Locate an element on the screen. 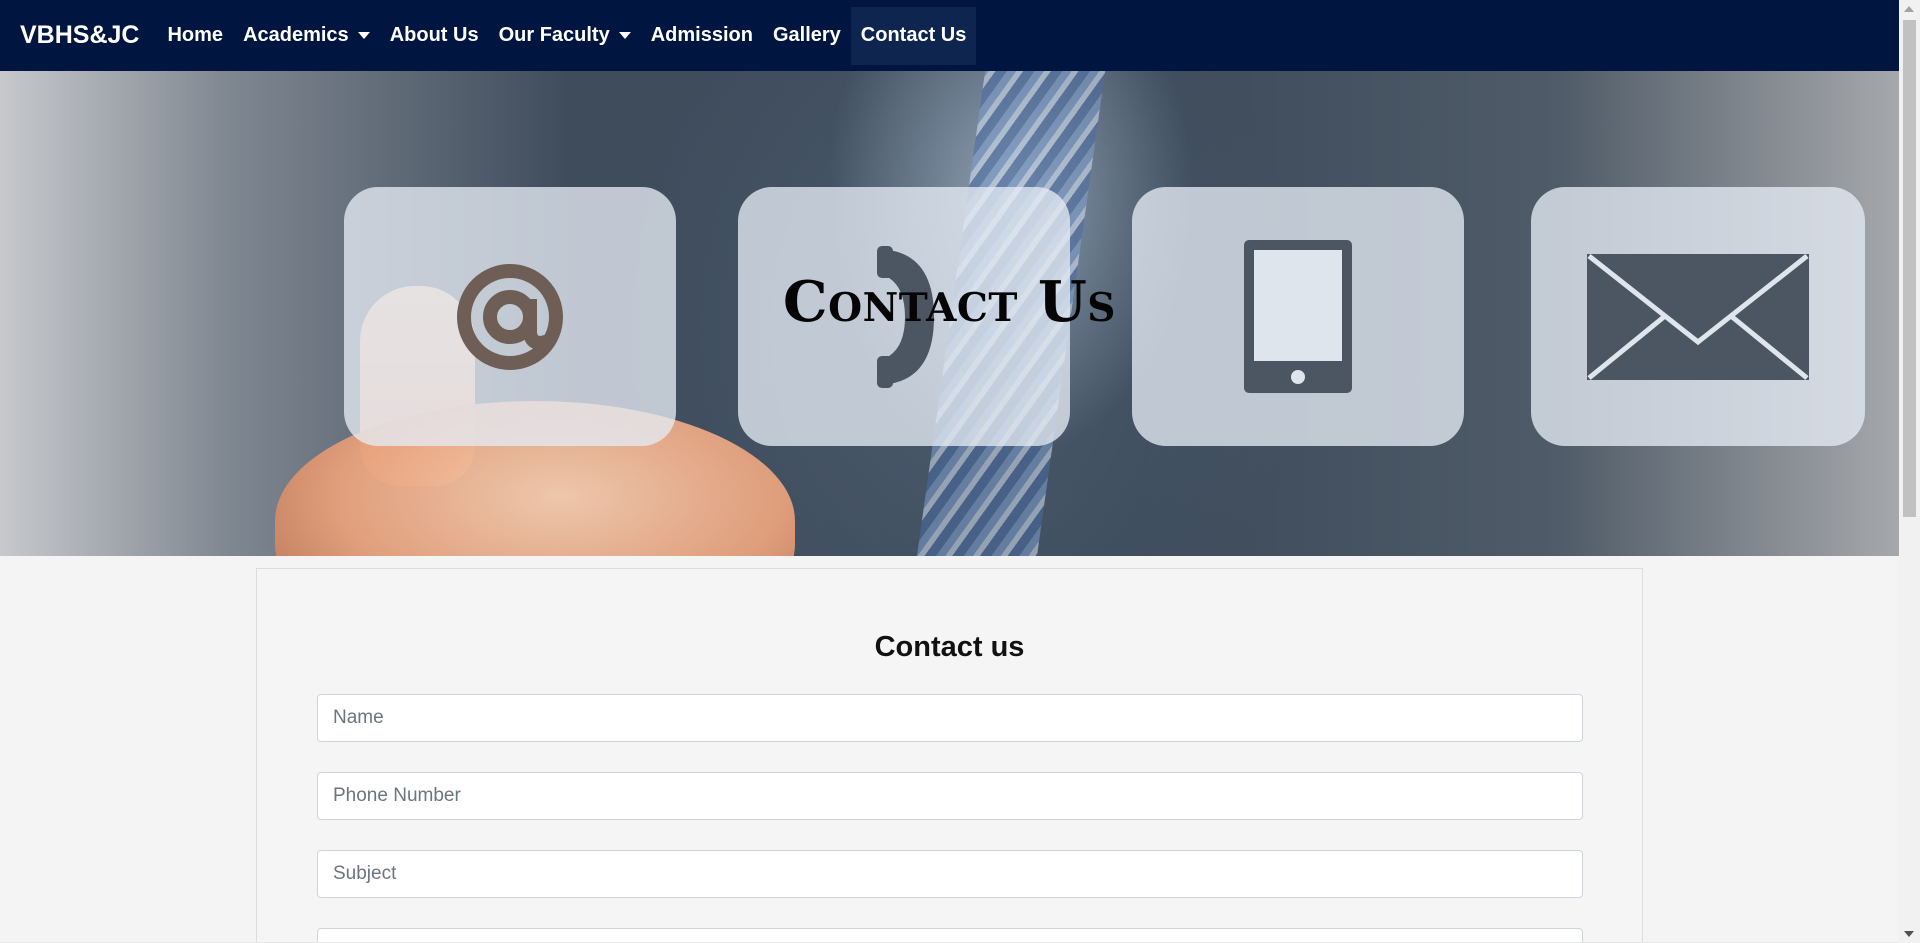 This screenshot has height=943, width=1920. nav-item-label: Our Faculty is located at coordinates (554, 35).